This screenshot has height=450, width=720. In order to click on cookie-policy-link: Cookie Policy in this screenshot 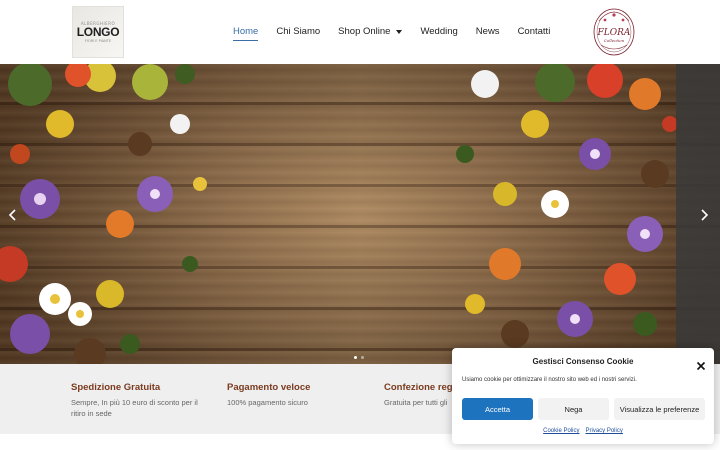, I will do `click(561, 431)`.